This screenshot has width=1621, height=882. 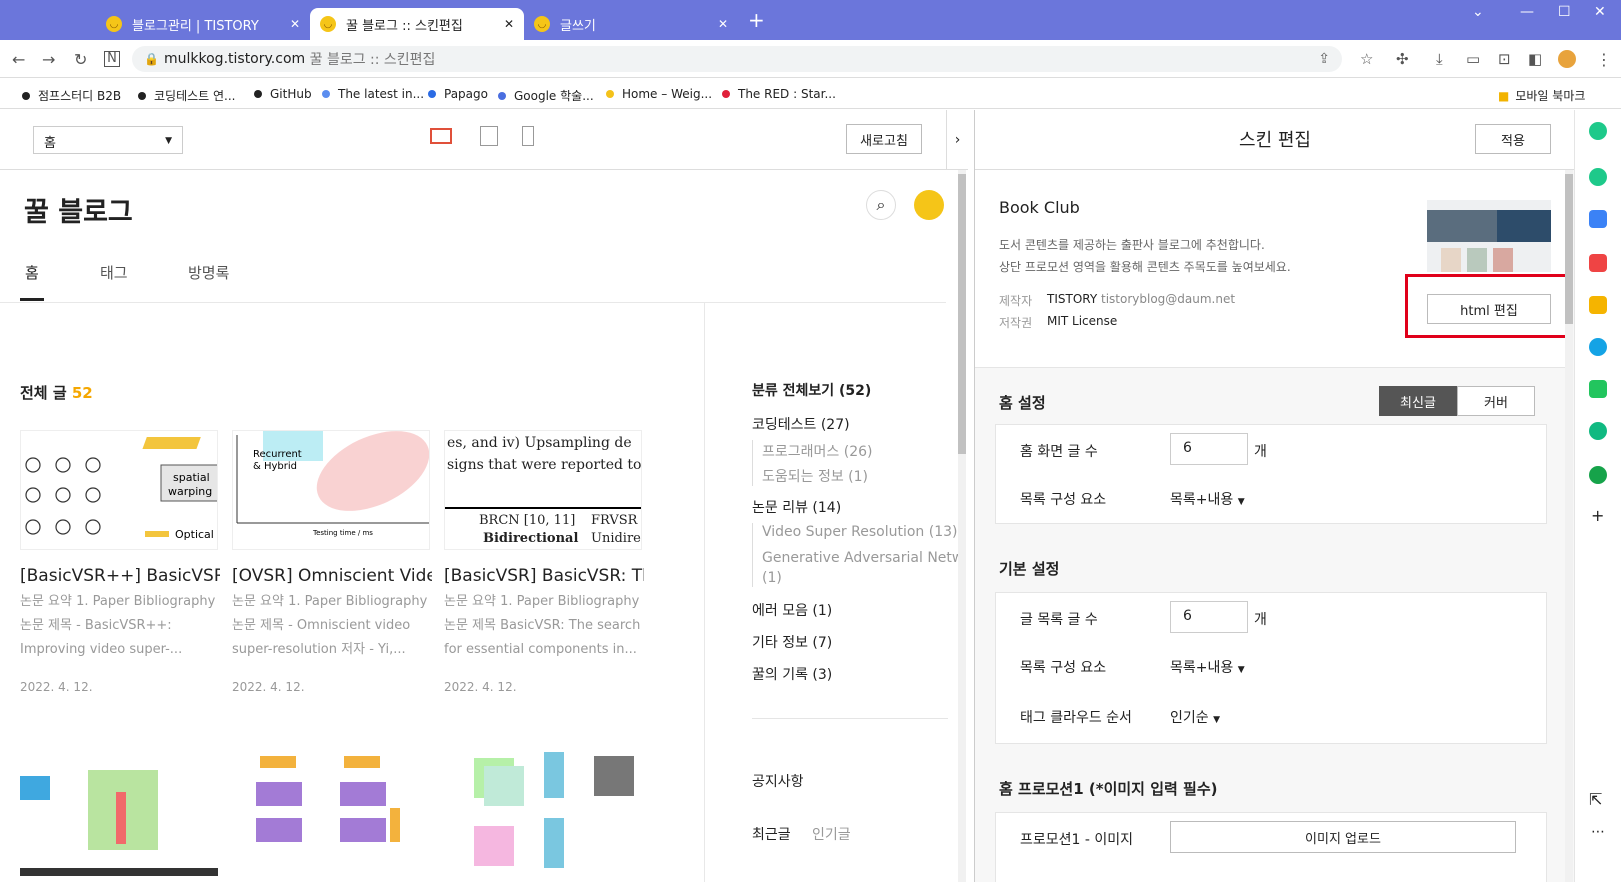 What do you see at coordinates (1597, 496) in the screenshot?
I see `browser-side-rail: + ⇱ ⋯` at bounding box center [1597, 496].